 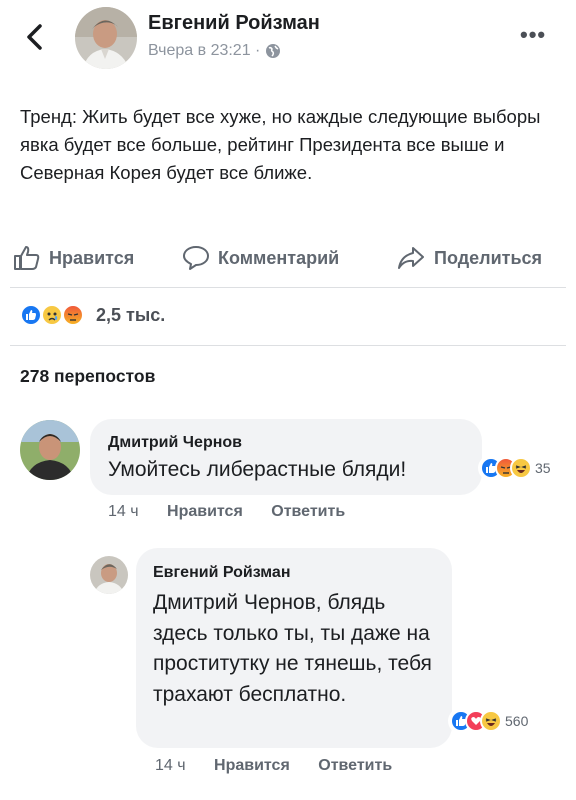 What do you see at coordinates (308, 511) in the screenshot?
I see `comment-reply-button: Ответить` at bounding box center [308, 511].